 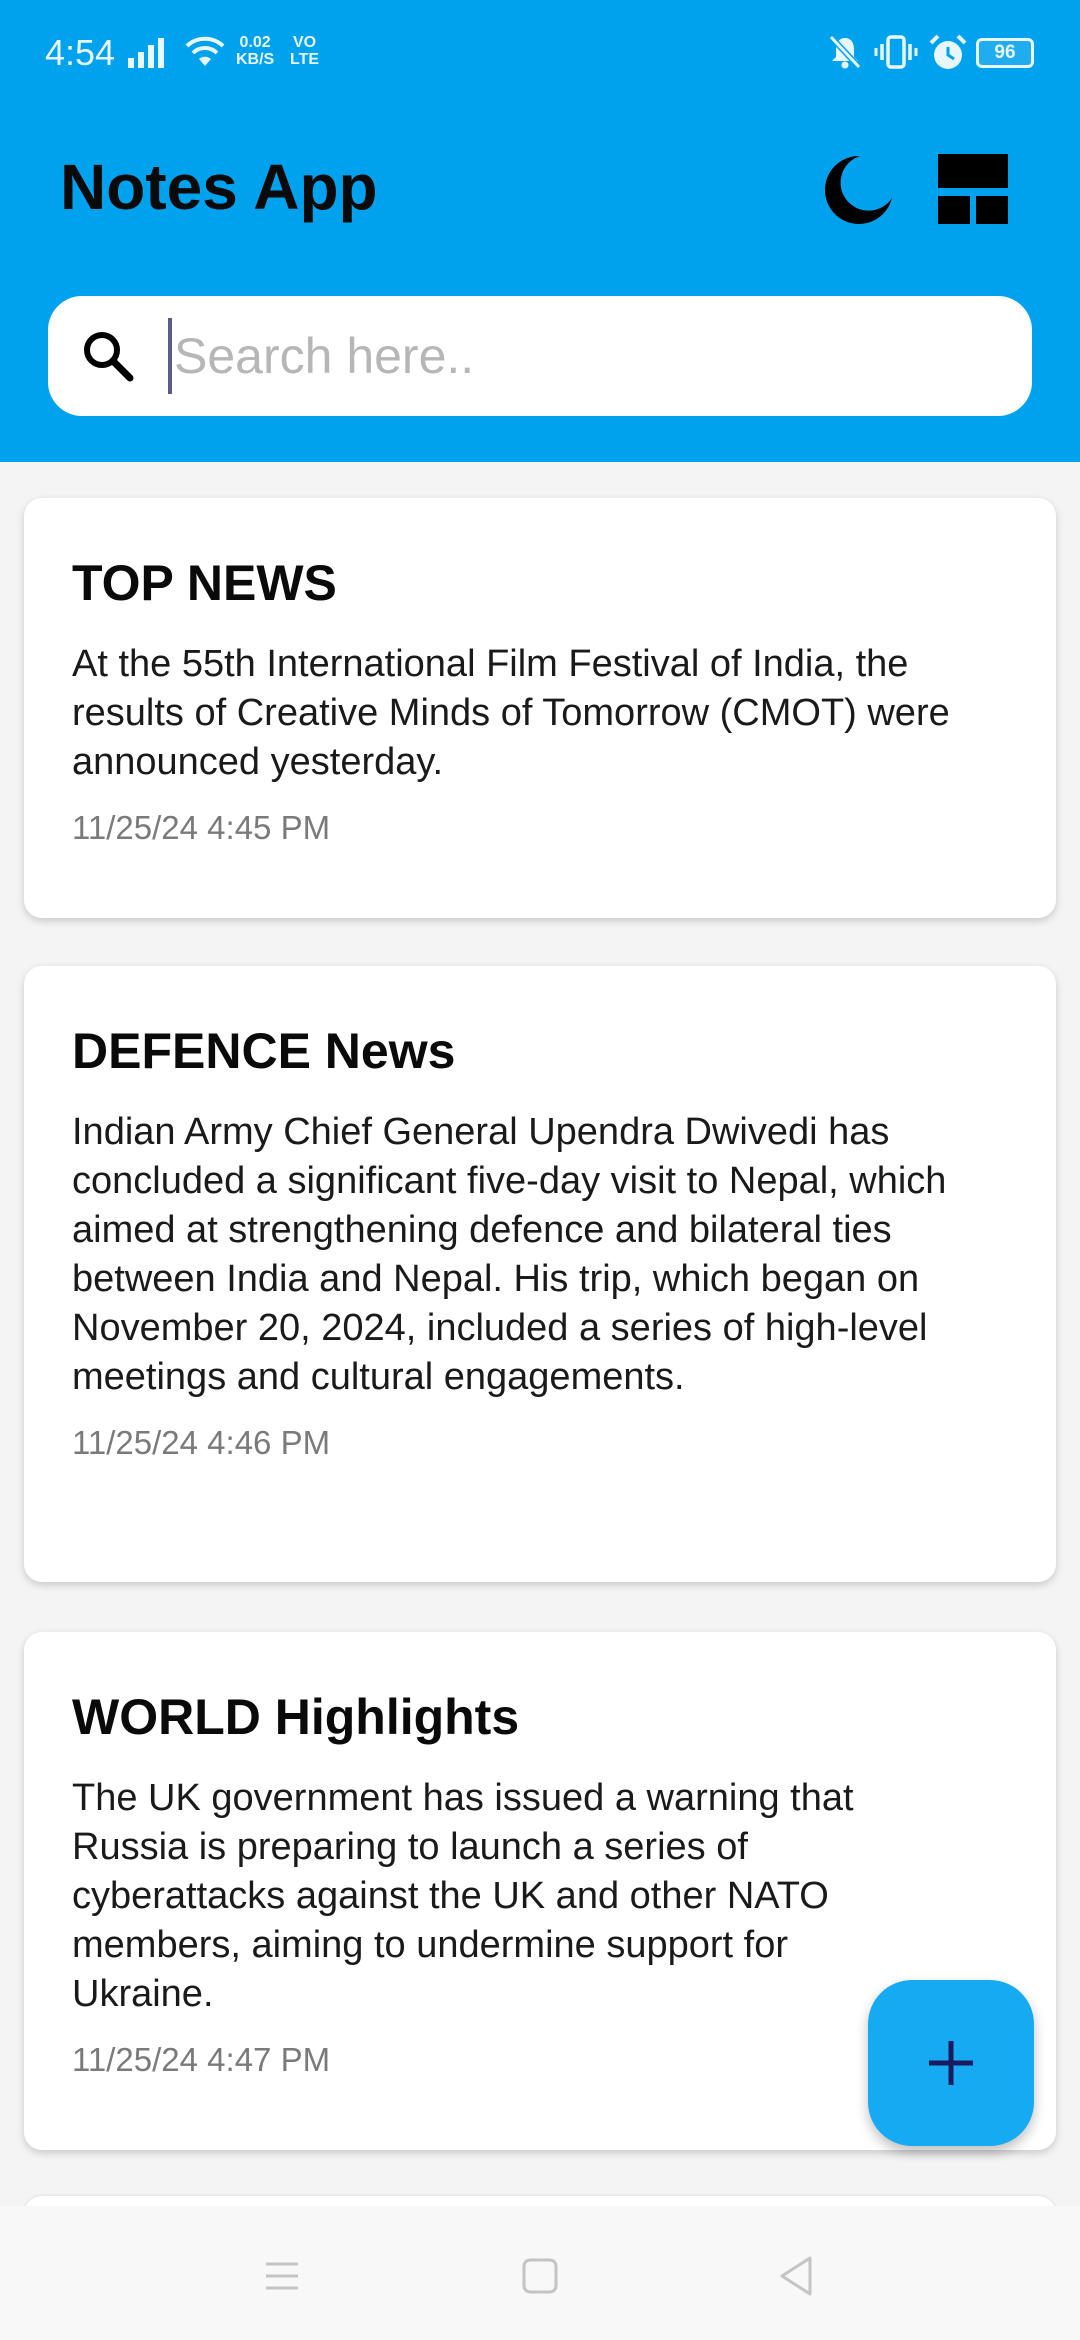 What do you see at coordinates (896, 52) in the screenshot?
I see `vibrate-icon` at bounding box center [896, 52].